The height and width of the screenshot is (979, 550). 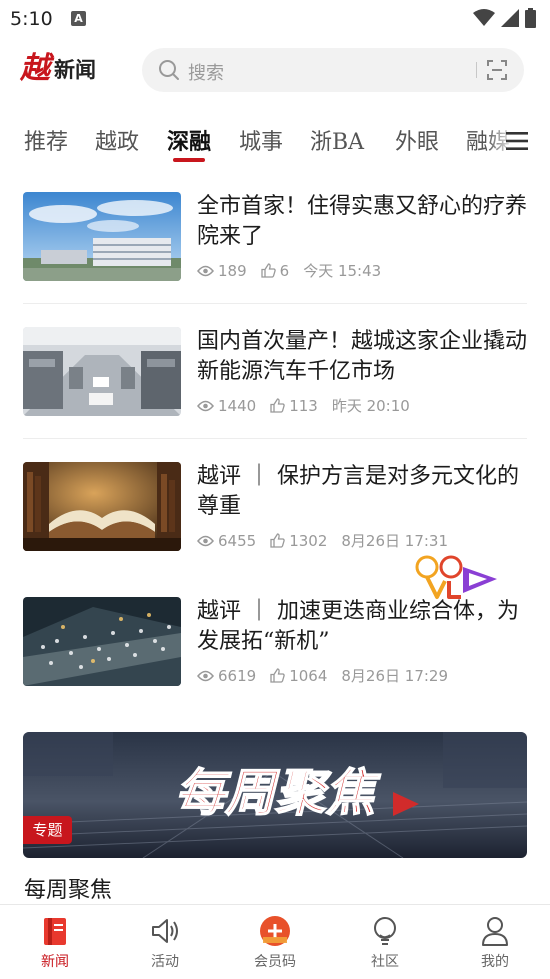 What do you see at coordinates (510, 18) in the screenshot?
I see `signal-icon` at bounding box center [510, 18].